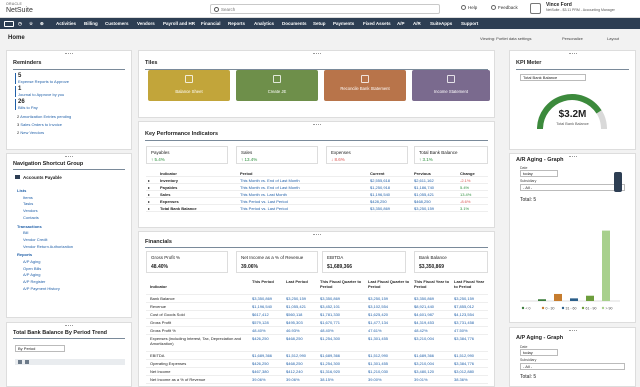 The height and width of the screenshot is (387, 640). Describe the element at coordinates (343, 23) in the screenshot. I see `nav-payments: Payments` at that location.